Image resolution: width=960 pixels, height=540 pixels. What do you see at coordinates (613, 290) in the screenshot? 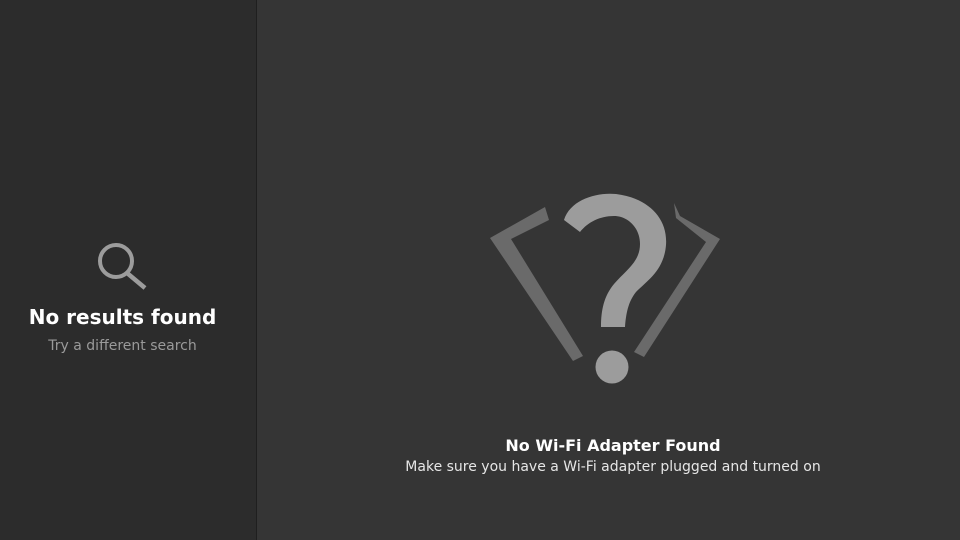
I see `wifi-adapter-question-icon` at bounding box center [613, 290].